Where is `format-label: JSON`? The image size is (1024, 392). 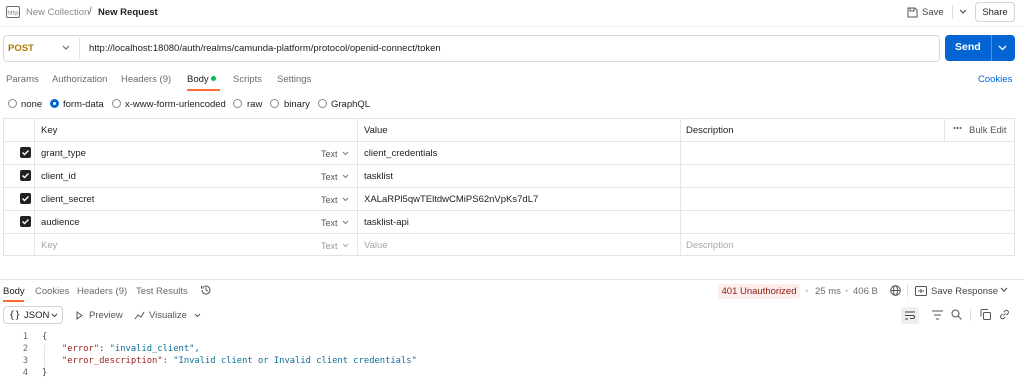
format-label: JSON is located at coordinates (37, 315).